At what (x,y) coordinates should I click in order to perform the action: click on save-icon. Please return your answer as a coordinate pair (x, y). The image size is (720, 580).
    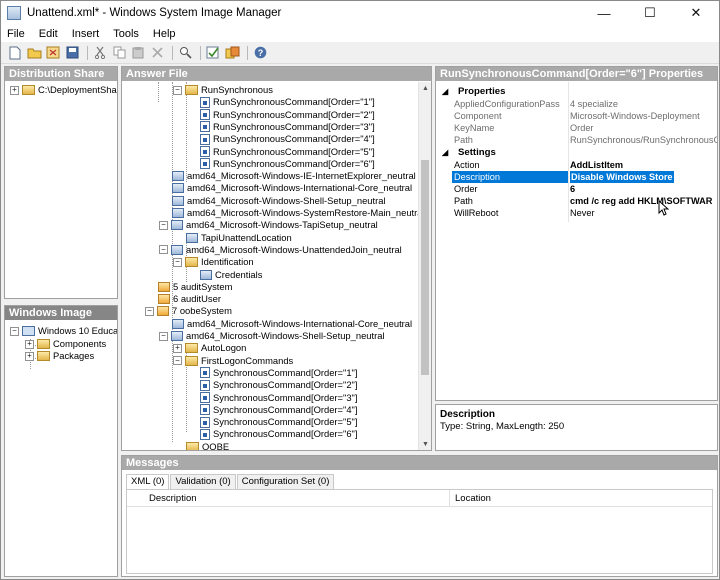
    Looking at the image, I should click on (72, 53).